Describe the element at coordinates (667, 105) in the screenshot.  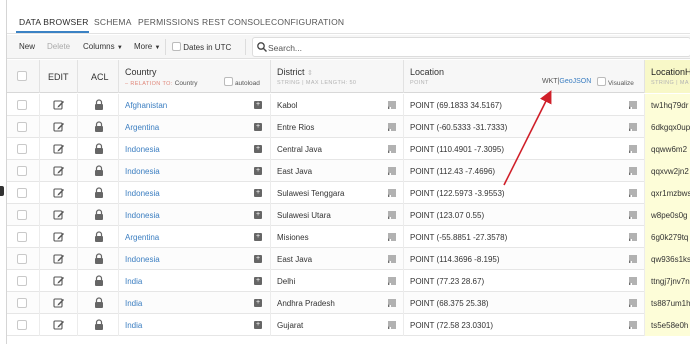
I see `row-locationh-cell: tw1hq79dr` at that location.